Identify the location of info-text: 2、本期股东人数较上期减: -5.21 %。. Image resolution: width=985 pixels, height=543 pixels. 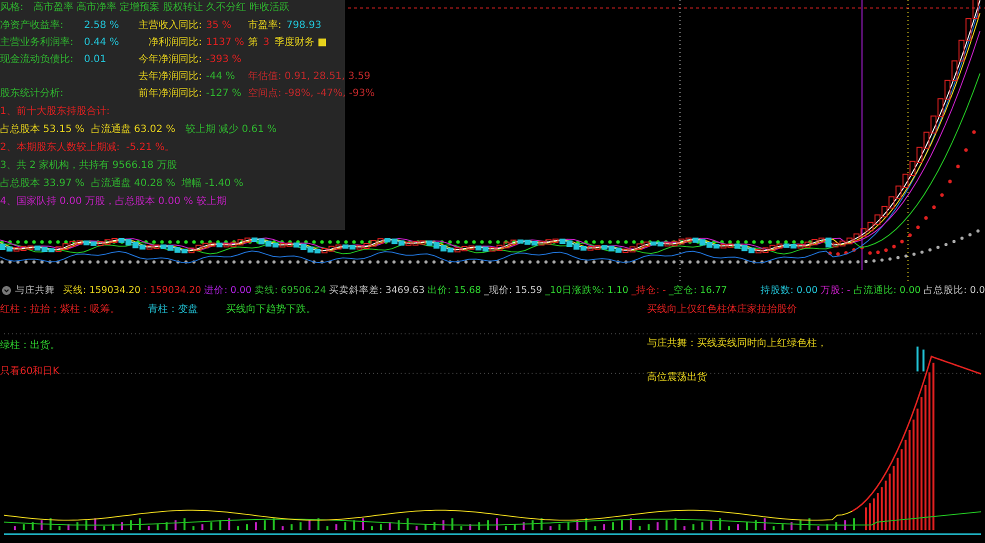
(87, 148).